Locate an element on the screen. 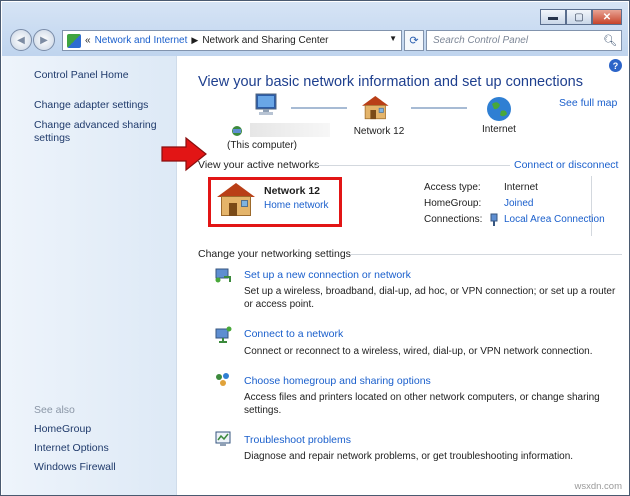  connect-network-icon is located at coordinates (223, 334).